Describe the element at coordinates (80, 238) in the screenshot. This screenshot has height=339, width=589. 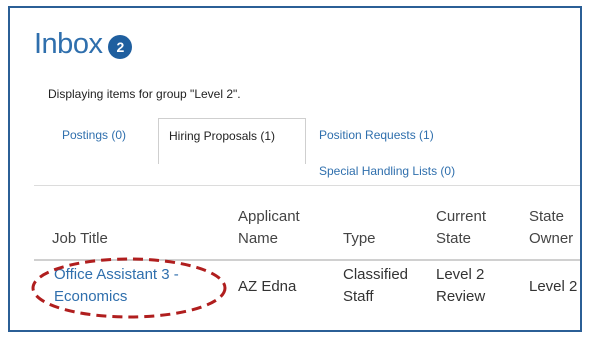
I see `column-header-job-title: Job Title` at that location.